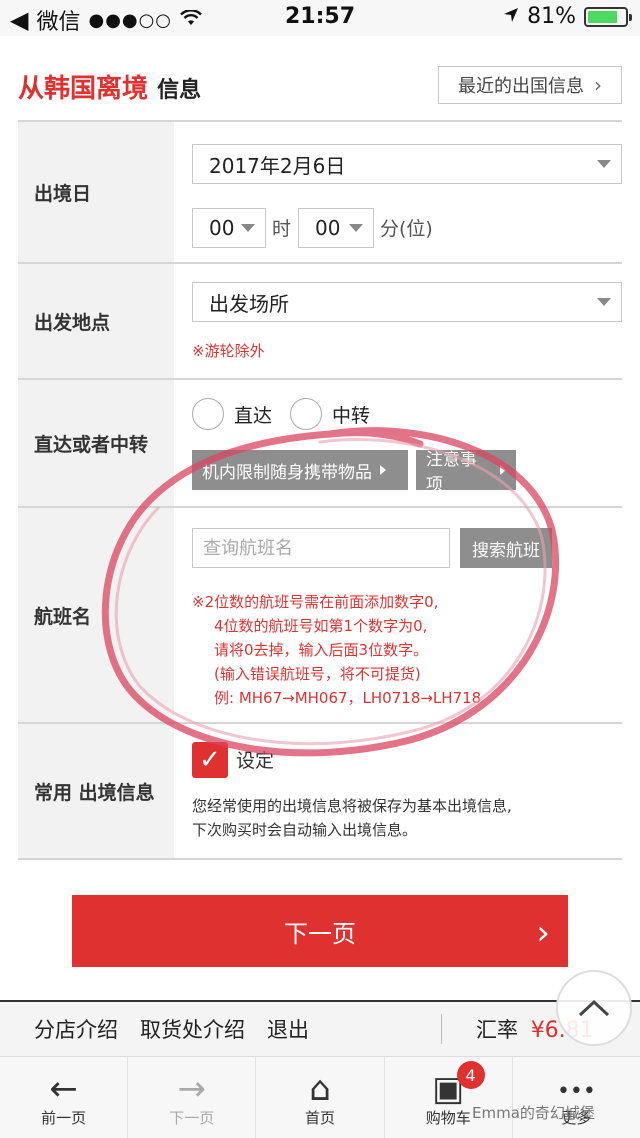 The height and width of the screenshot is (1138, 640). I want to click on status-app-name: 微信, so click(58, 20).